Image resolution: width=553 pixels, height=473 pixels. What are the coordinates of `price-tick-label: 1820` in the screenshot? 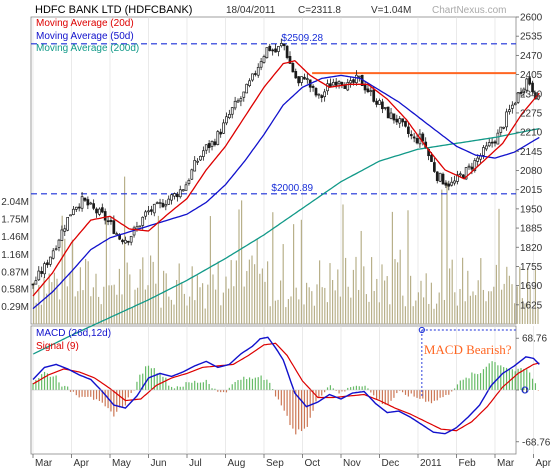 It's located at (531, 248).